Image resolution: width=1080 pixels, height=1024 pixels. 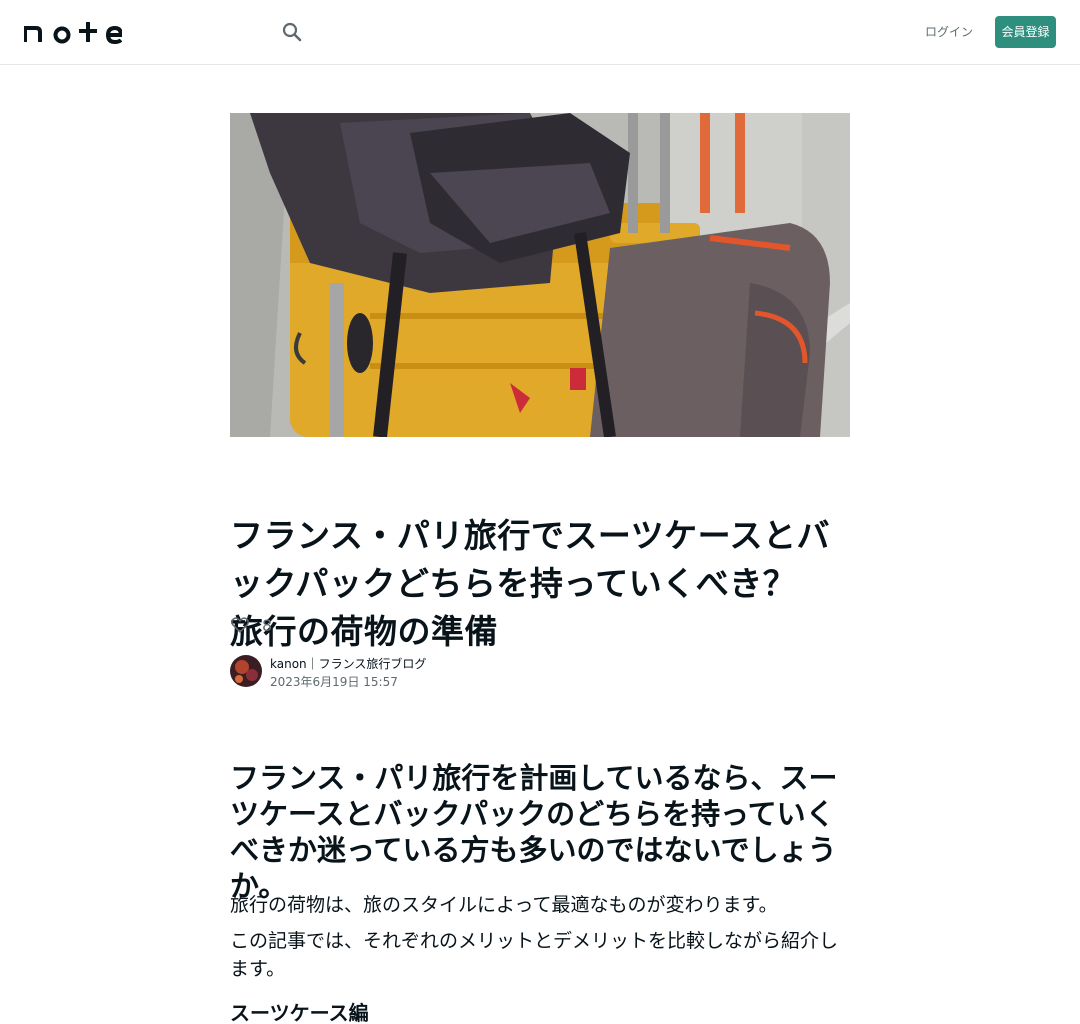 I want to click on section-heading: スーツケース編, so click(x=299, y=1012).